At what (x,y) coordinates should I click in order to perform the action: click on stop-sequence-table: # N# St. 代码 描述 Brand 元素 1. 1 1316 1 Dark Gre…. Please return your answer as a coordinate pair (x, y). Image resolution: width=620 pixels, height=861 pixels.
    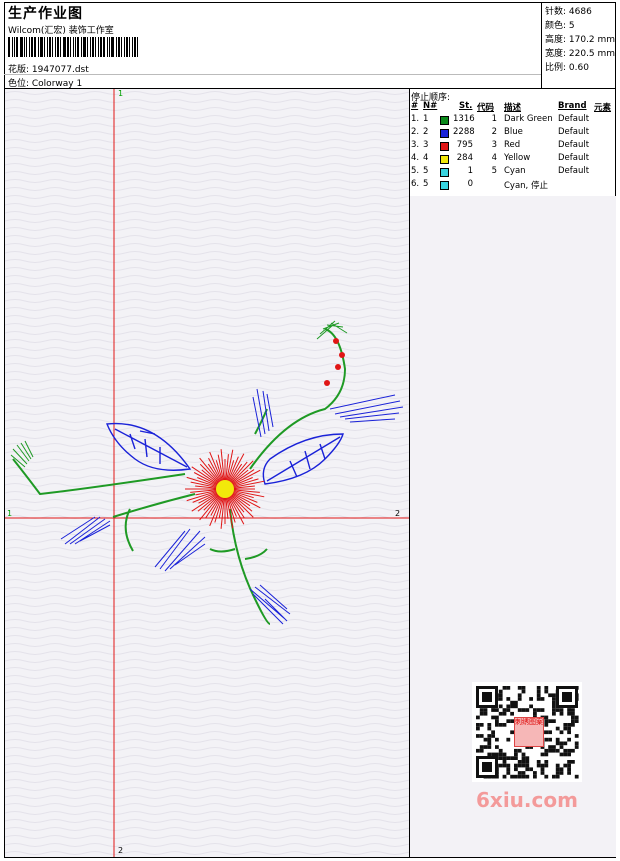
    Looking at the image, I should click on (513, 146).